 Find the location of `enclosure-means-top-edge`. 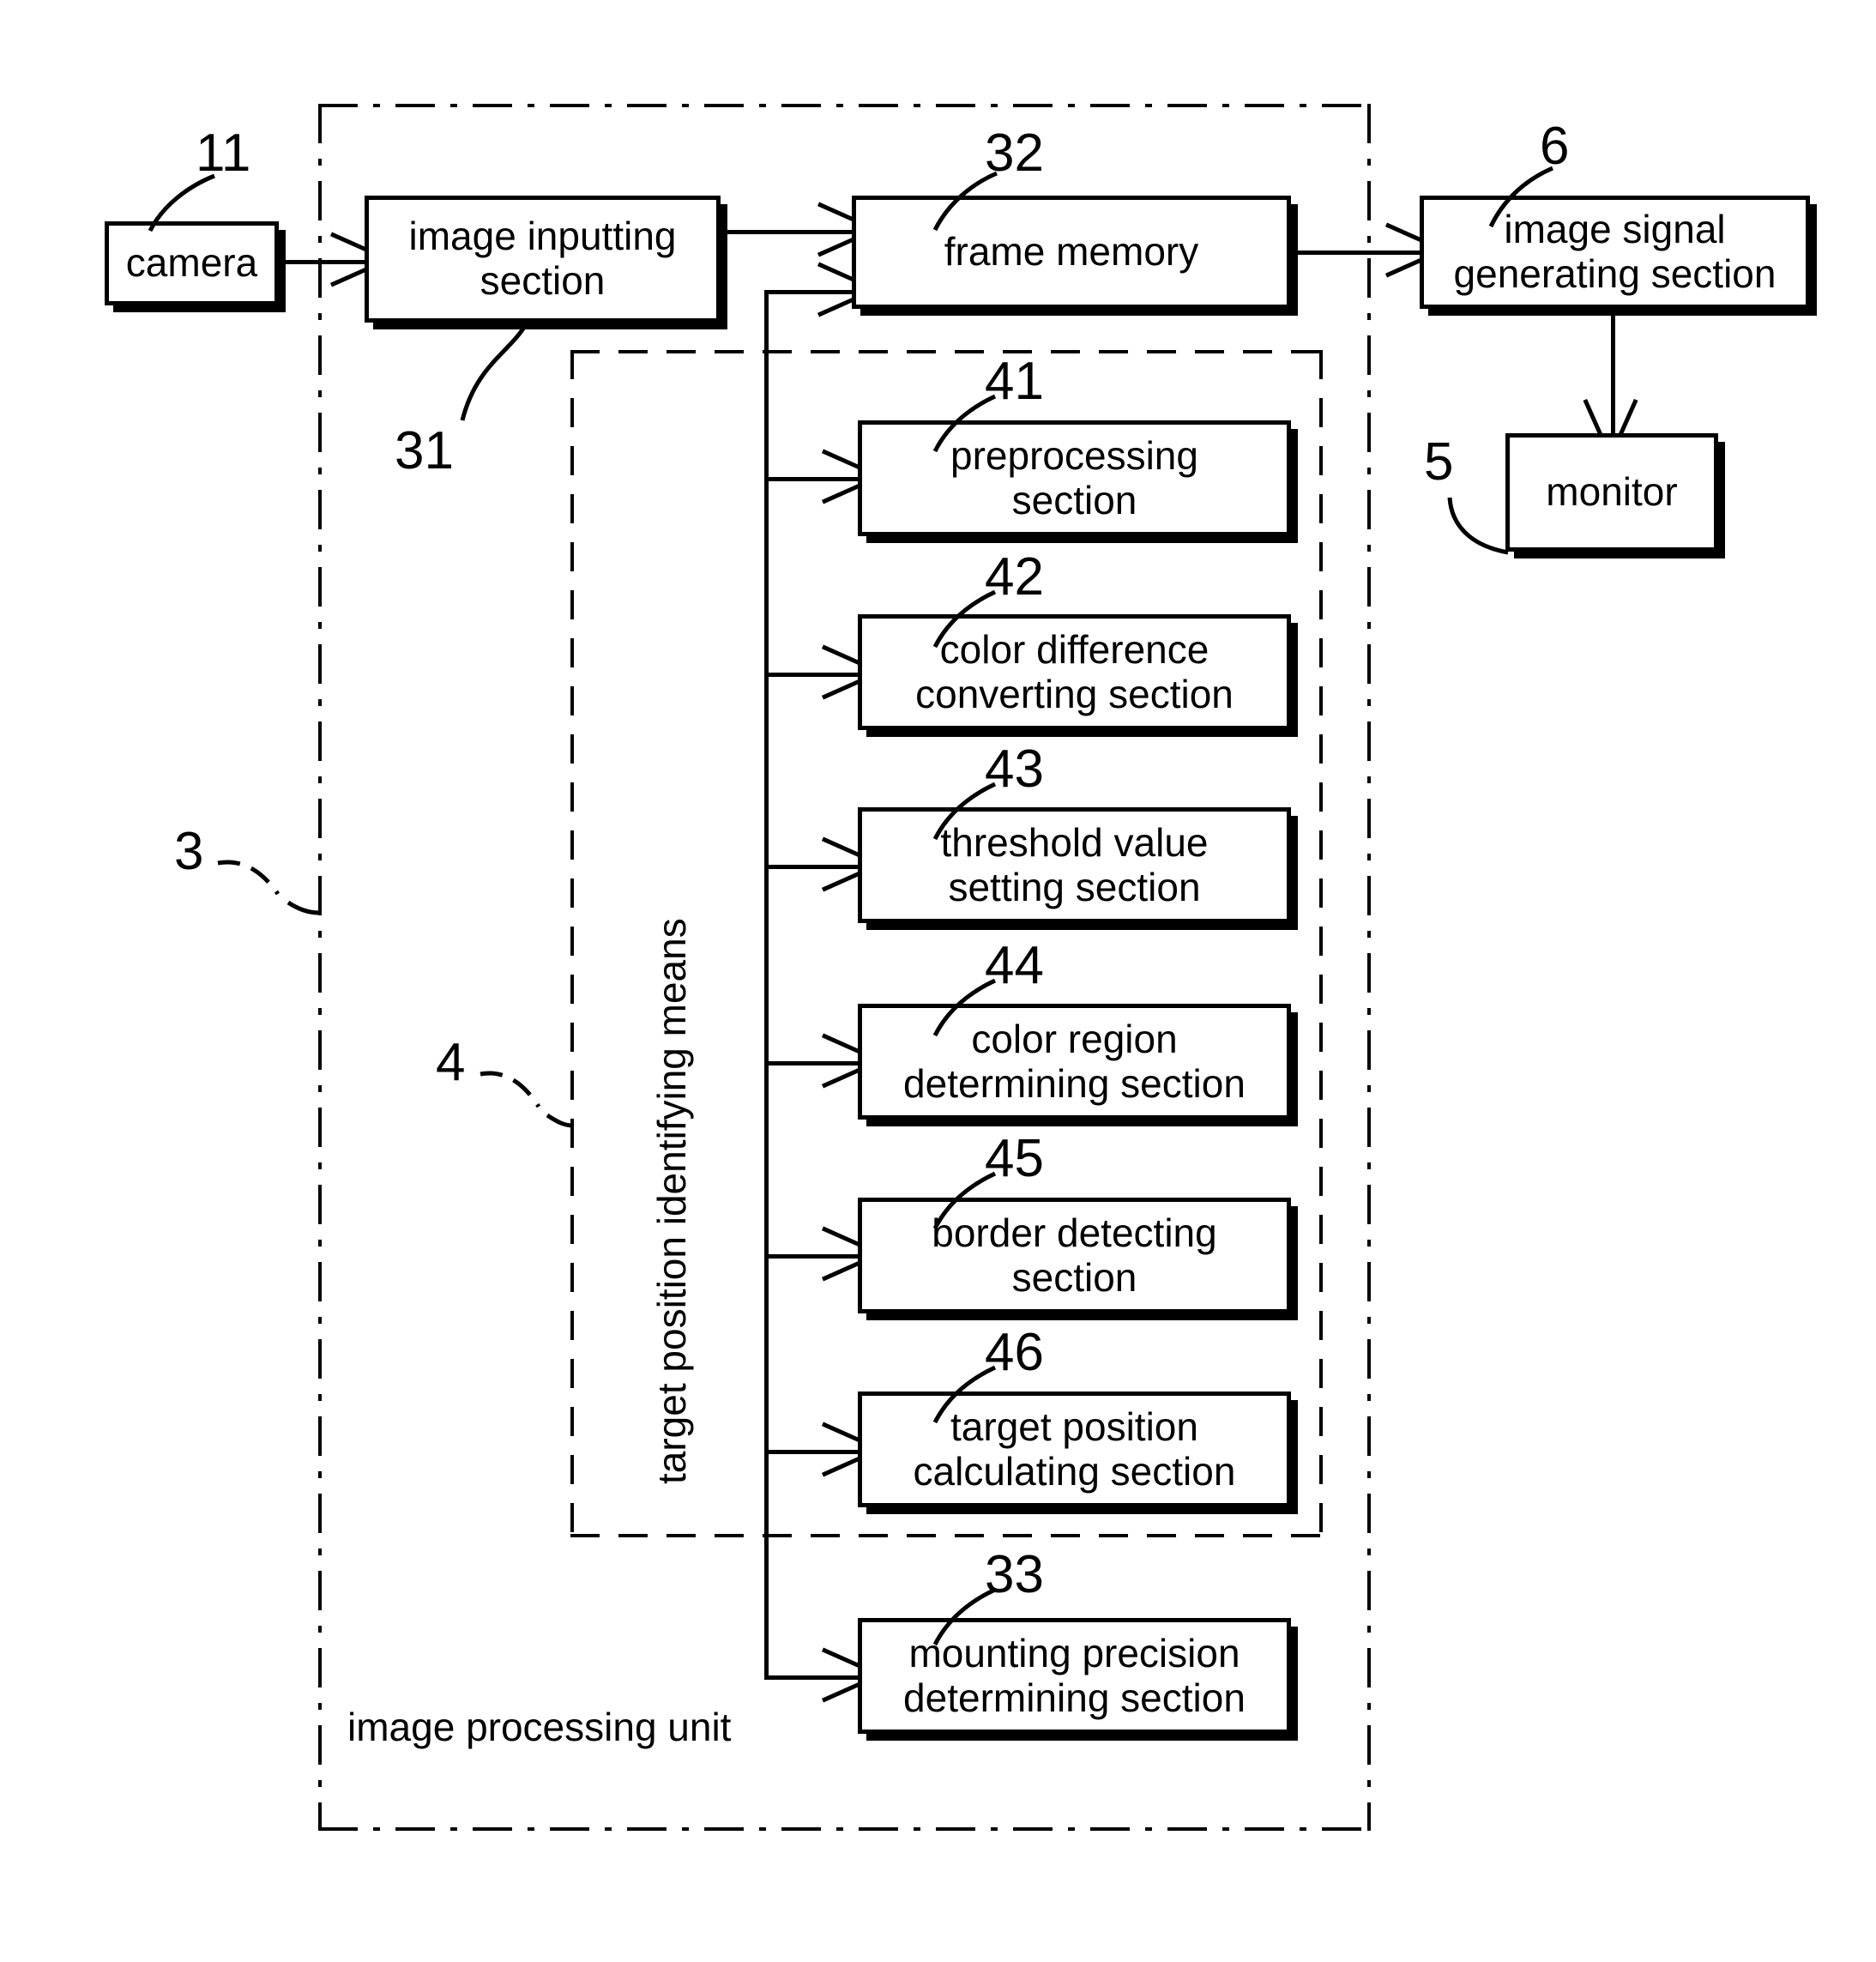

enclosure-means-top-edge is located at coordinates (946, 352).